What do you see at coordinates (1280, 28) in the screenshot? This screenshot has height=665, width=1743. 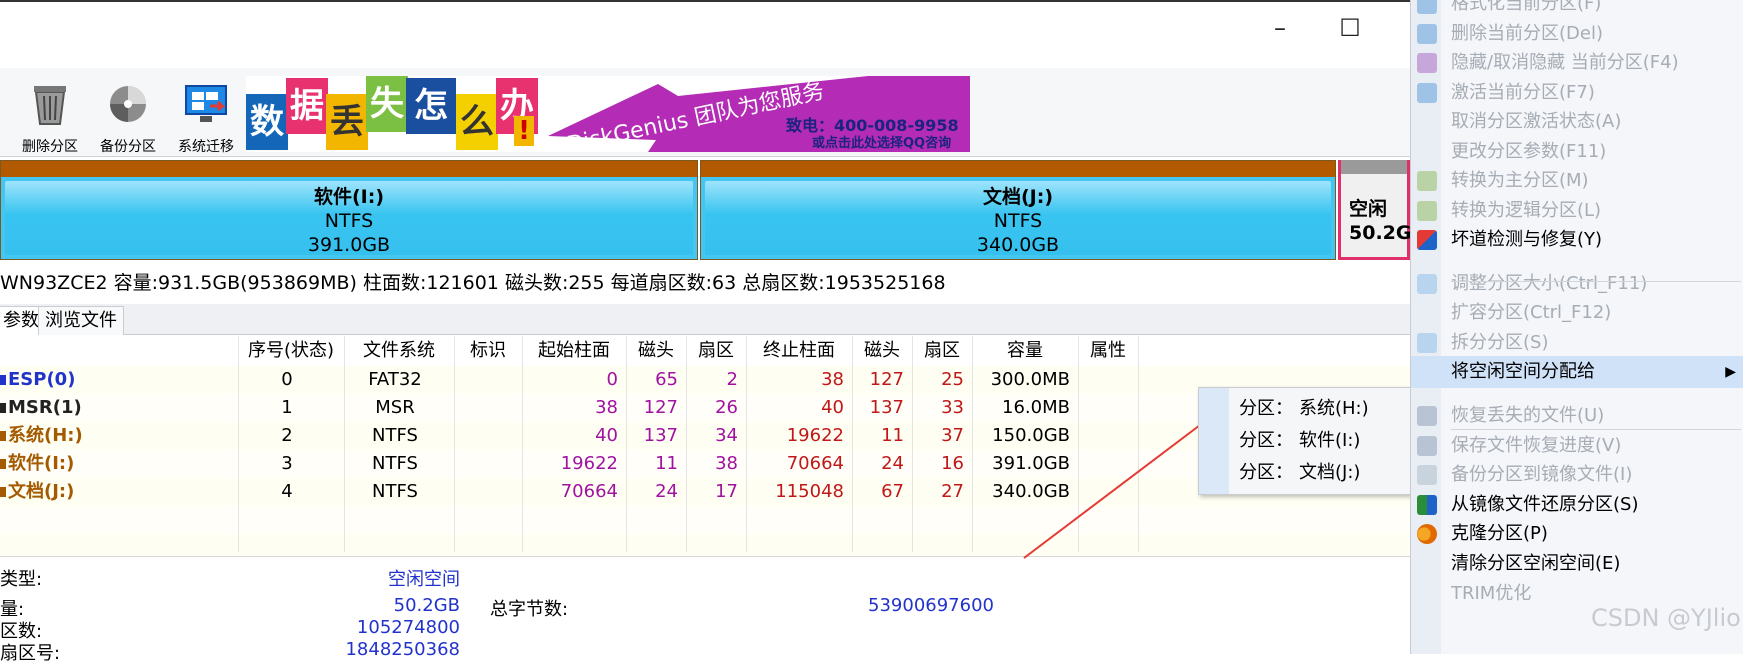 I see `minimize-button: –` at bounding box center [1280, 28].